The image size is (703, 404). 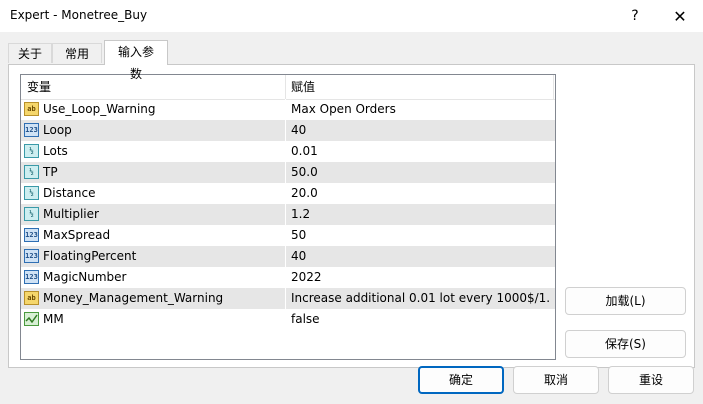 I want to click on grid-row: ½ Lots 0.01, so click(x=288, y=151).